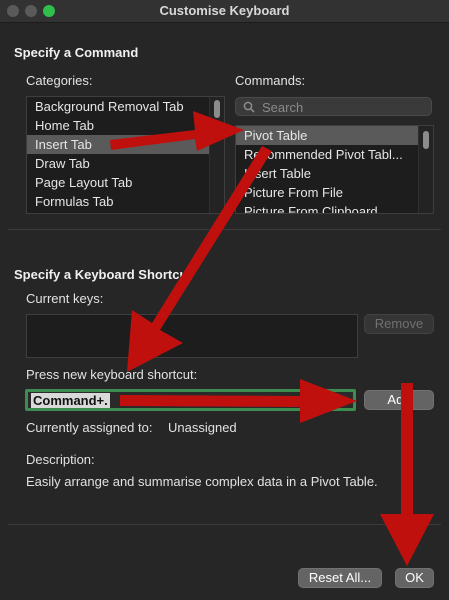 The height and width of the screenshot is (600, 449). I want to click on command-item: Picture From Clipboard, so click(334, 207).